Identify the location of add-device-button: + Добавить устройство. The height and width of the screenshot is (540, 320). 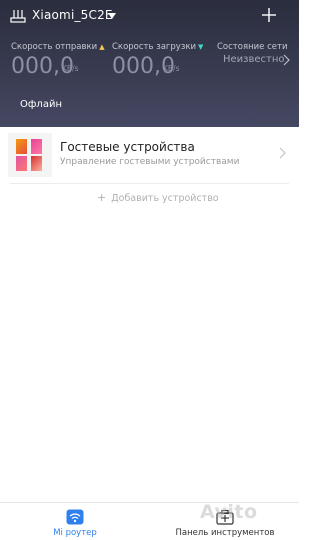
(158, 197).